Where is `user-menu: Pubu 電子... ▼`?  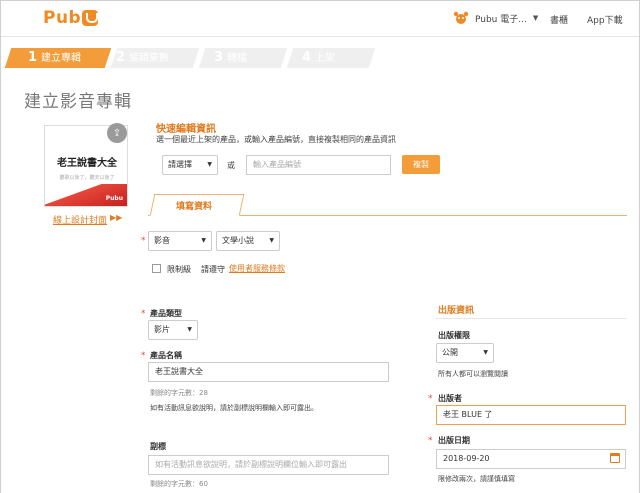
user-menu: Pubu 電子... ▼ is located at coordinates (495, 18).